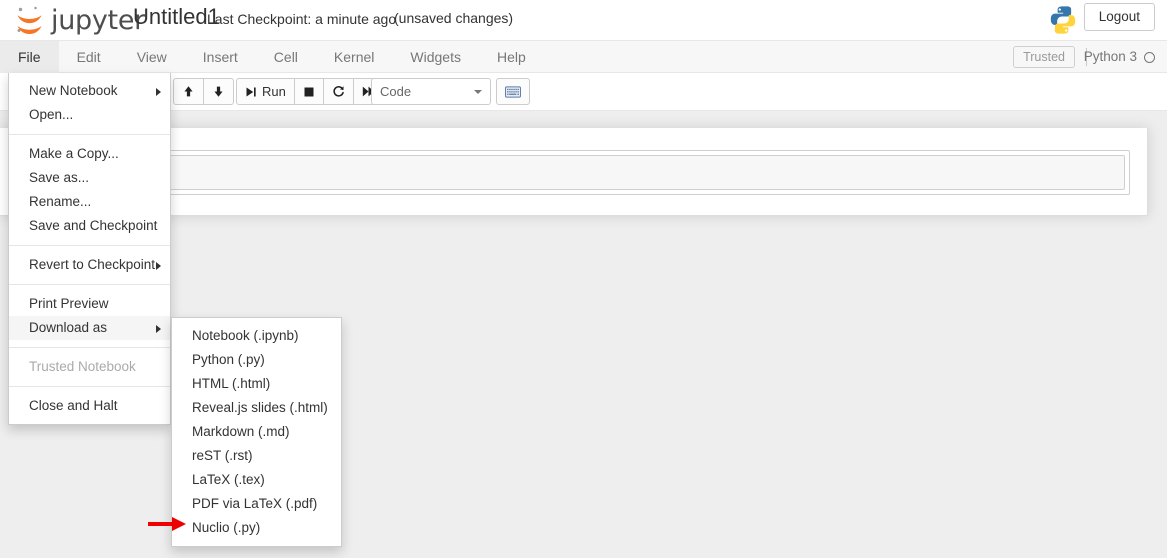  I want to click on menu-view: View, so click(152, 57).